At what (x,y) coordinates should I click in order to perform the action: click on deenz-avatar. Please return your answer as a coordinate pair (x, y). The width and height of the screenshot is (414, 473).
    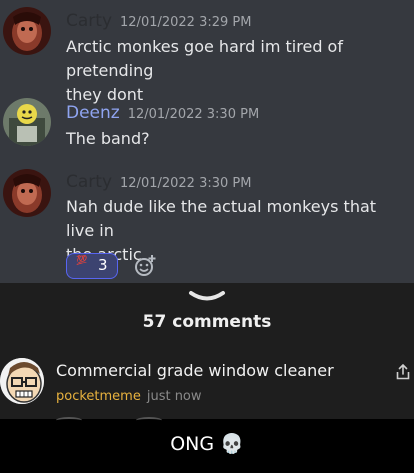
    Looking at the image, I should click on (27, 122).